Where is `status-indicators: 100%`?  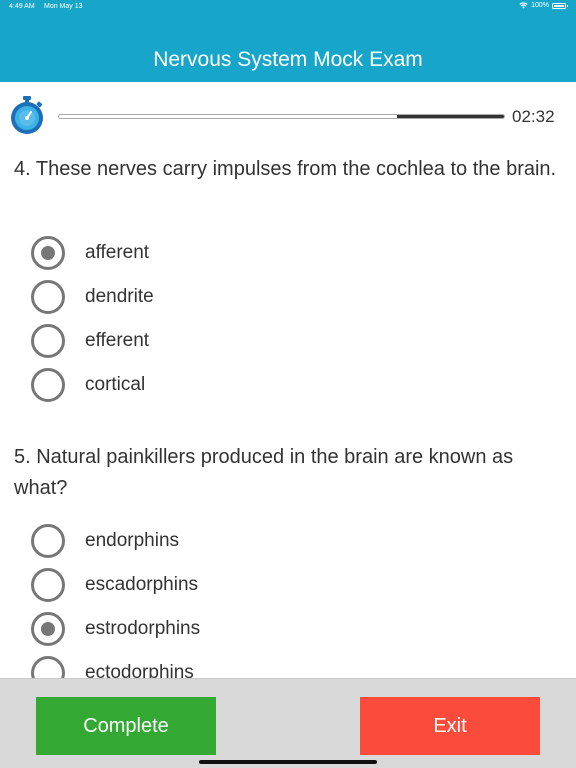 status-indicators: 100% is located at coordinates (543, 5).